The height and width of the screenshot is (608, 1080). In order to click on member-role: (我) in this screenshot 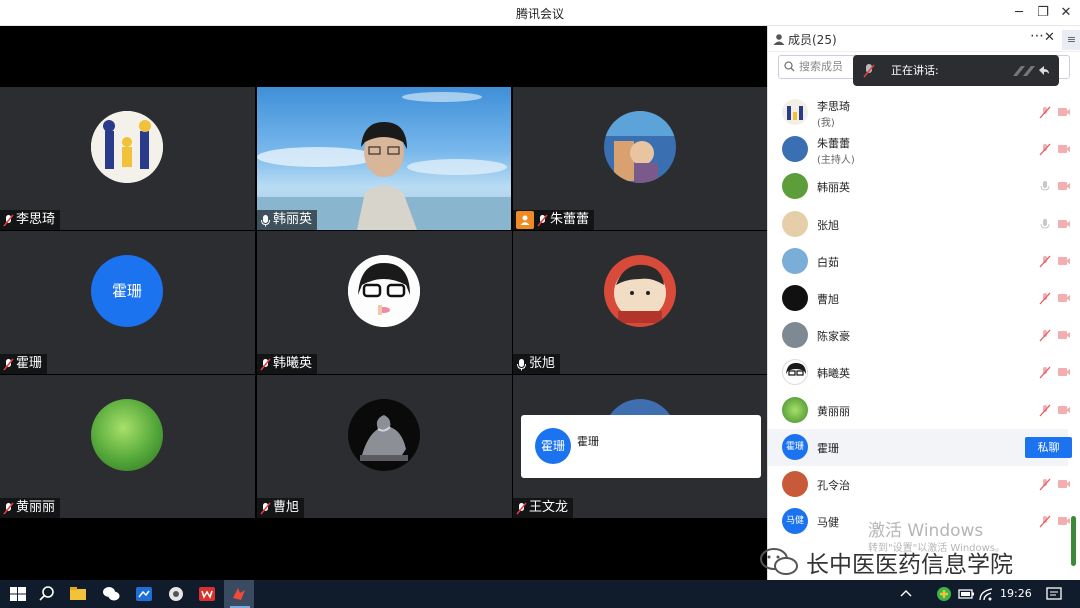, I will do `click(826, 123)`.